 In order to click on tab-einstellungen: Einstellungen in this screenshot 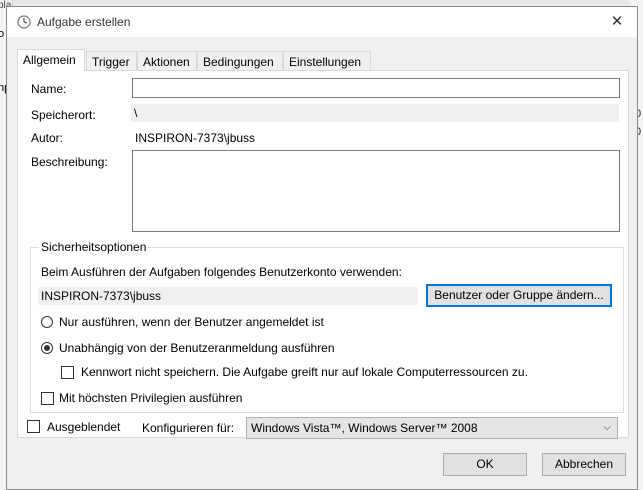, I will do `click(327, 61)`.